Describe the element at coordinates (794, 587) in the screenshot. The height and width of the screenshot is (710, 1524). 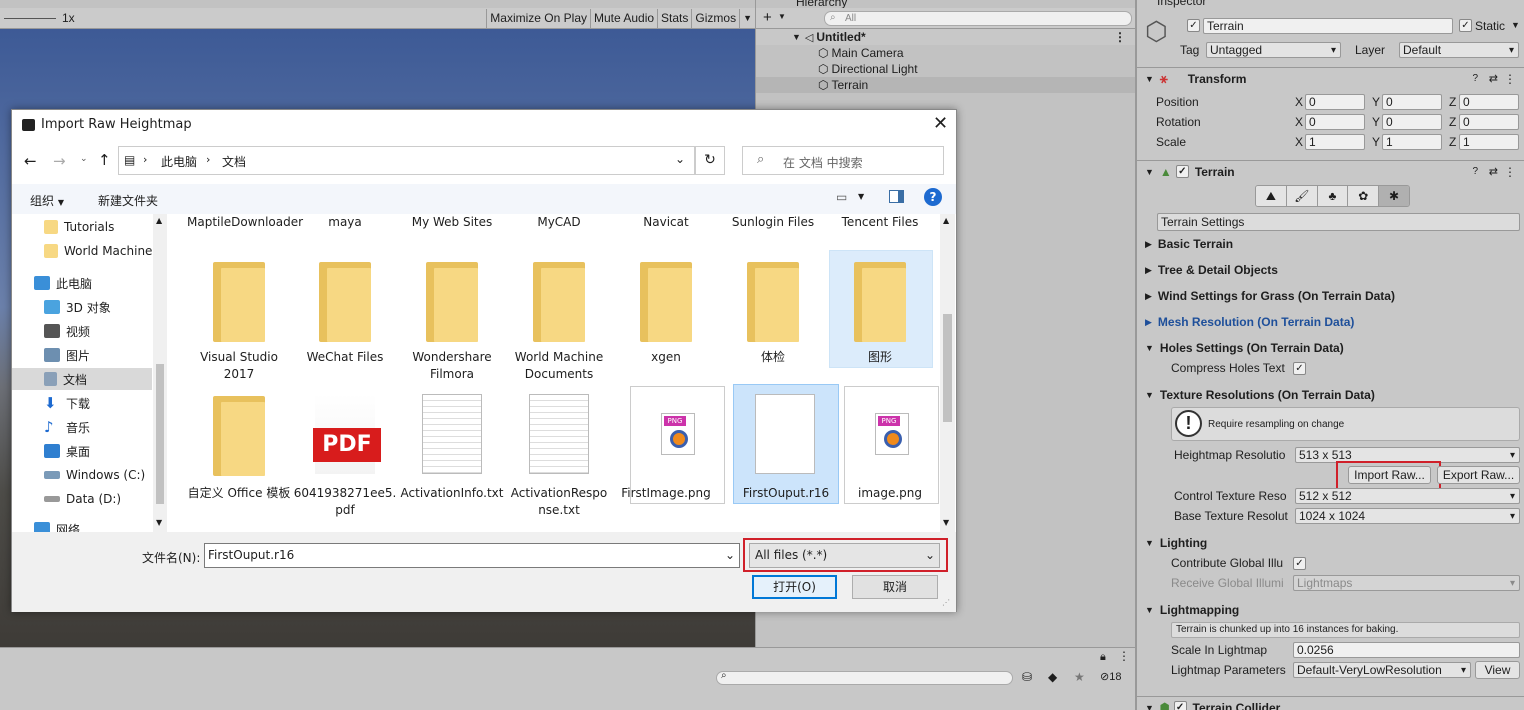
I see `open-button: 打开(O)` at that location.